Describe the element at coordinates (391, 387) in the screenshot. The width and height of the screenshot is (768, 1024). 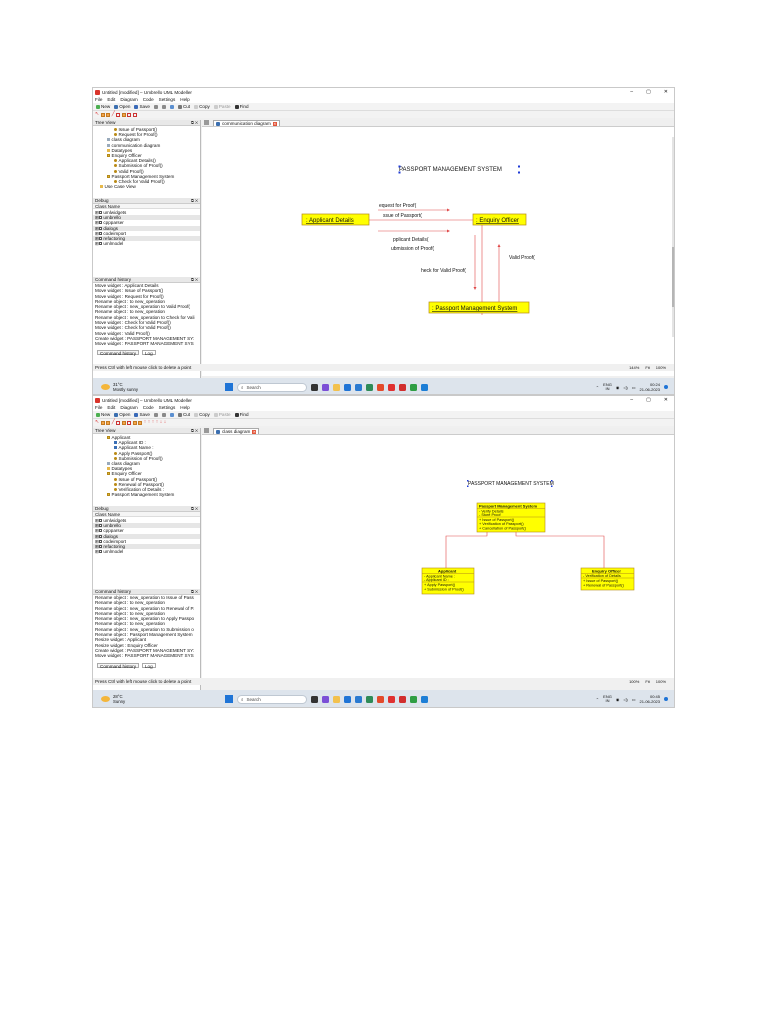
I see `mcafee-icon` at that location.